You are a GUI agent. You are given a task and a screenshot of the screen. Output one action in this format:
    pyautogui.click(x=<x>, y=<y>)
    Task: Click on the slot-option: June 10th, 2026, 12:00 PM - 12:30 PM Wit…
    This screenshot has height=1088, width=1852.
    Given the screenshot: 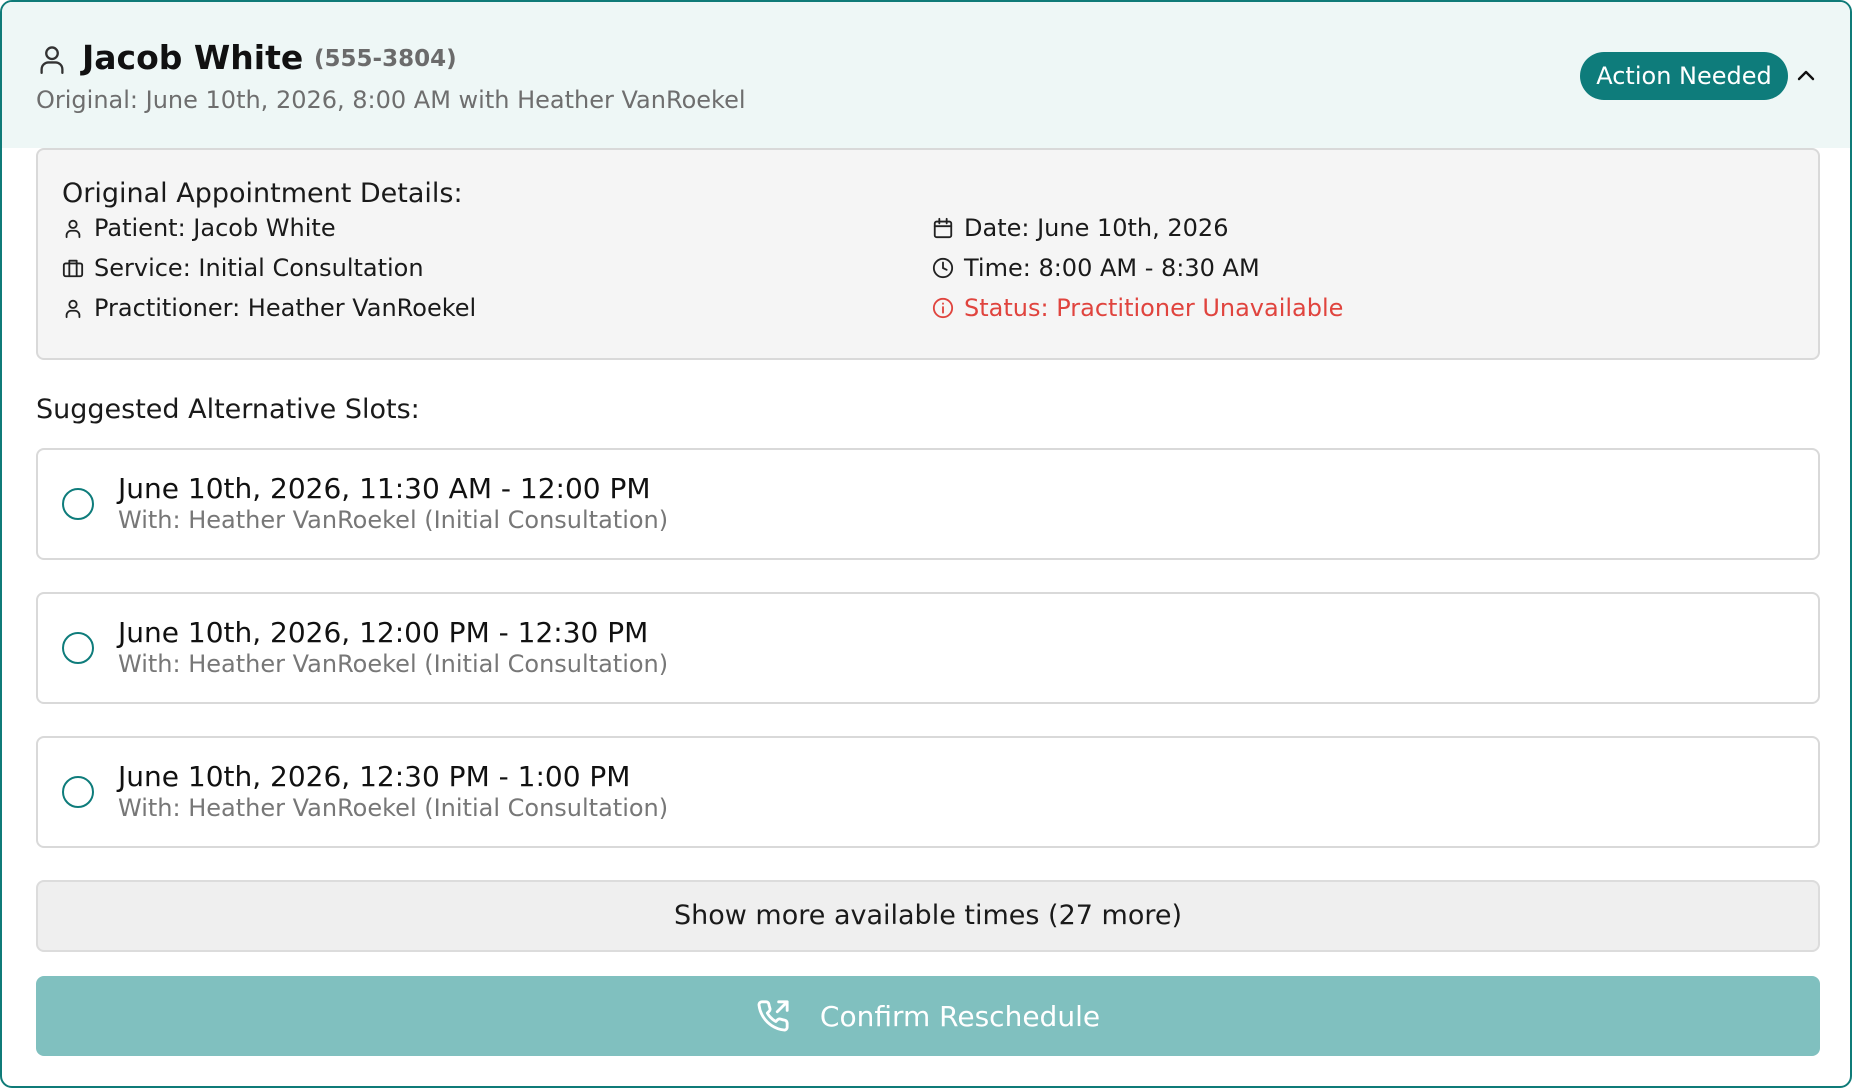 What is the action you would take?
    pyautogui.click(x=928, y=648)
    